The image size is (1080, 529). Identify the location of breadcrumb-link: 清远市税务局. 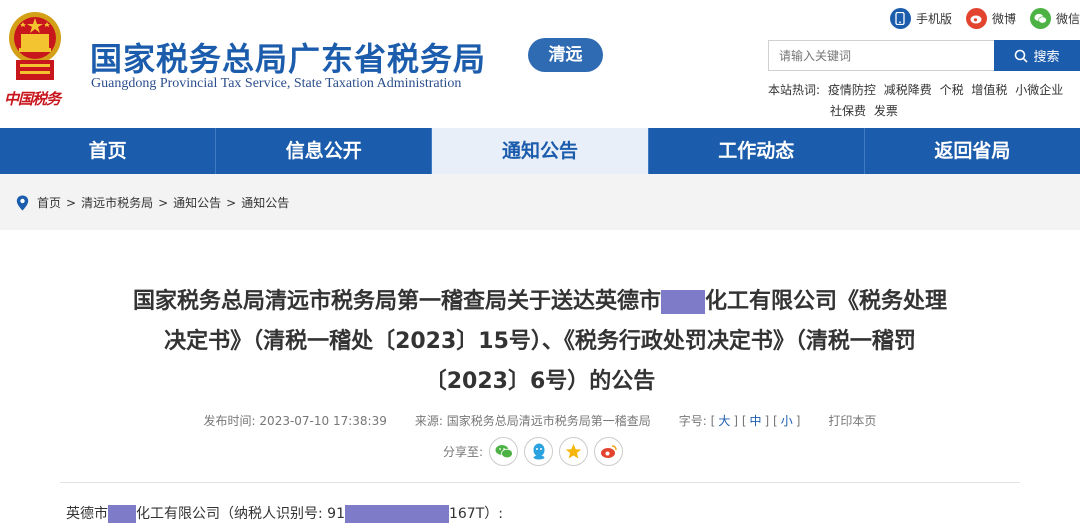
(117, 202).